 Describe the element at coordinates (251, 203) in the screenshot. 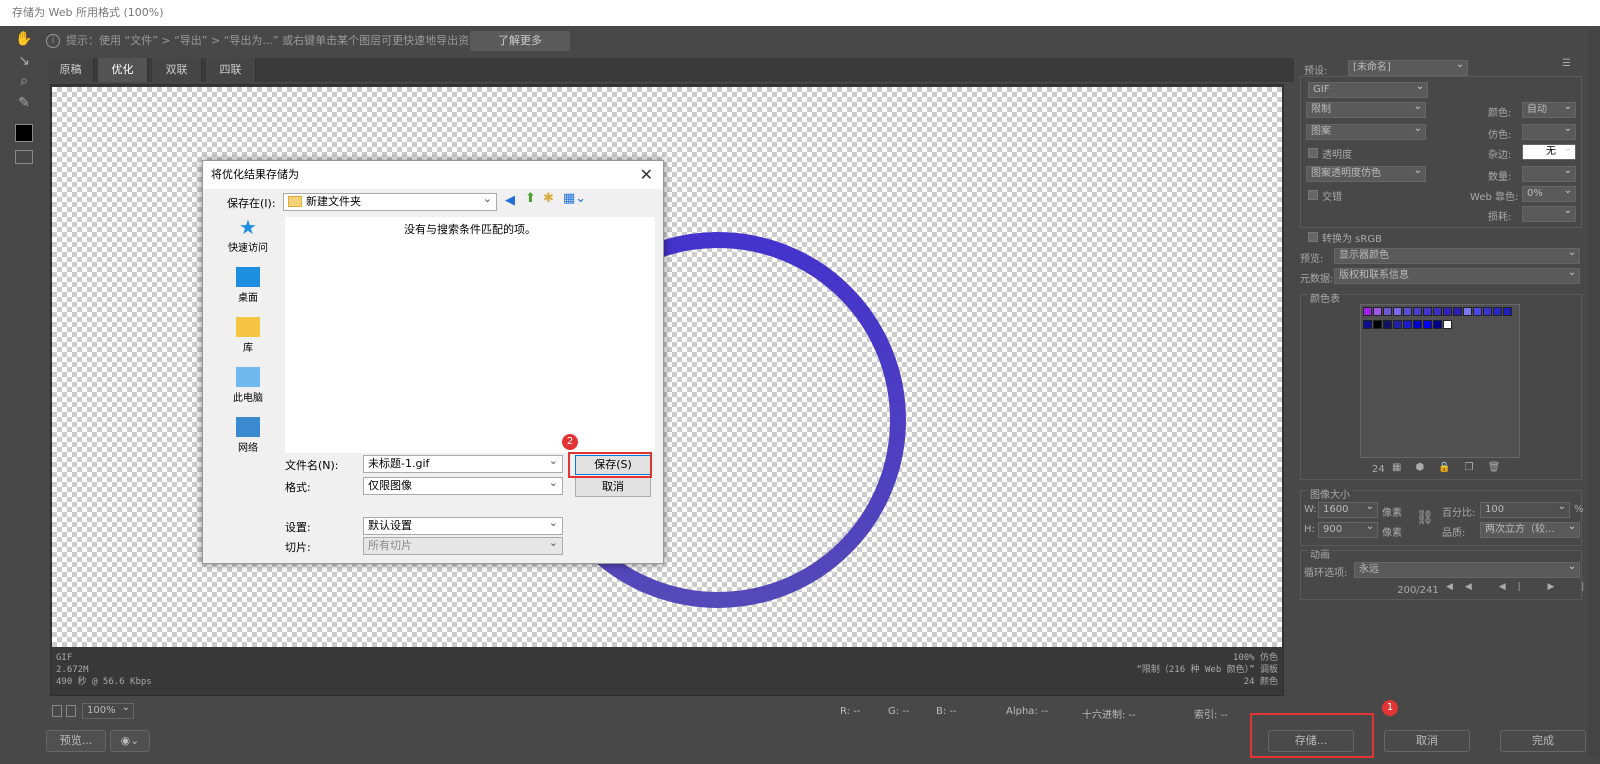

I see `save-in-label: 保存在(I):` at that location.